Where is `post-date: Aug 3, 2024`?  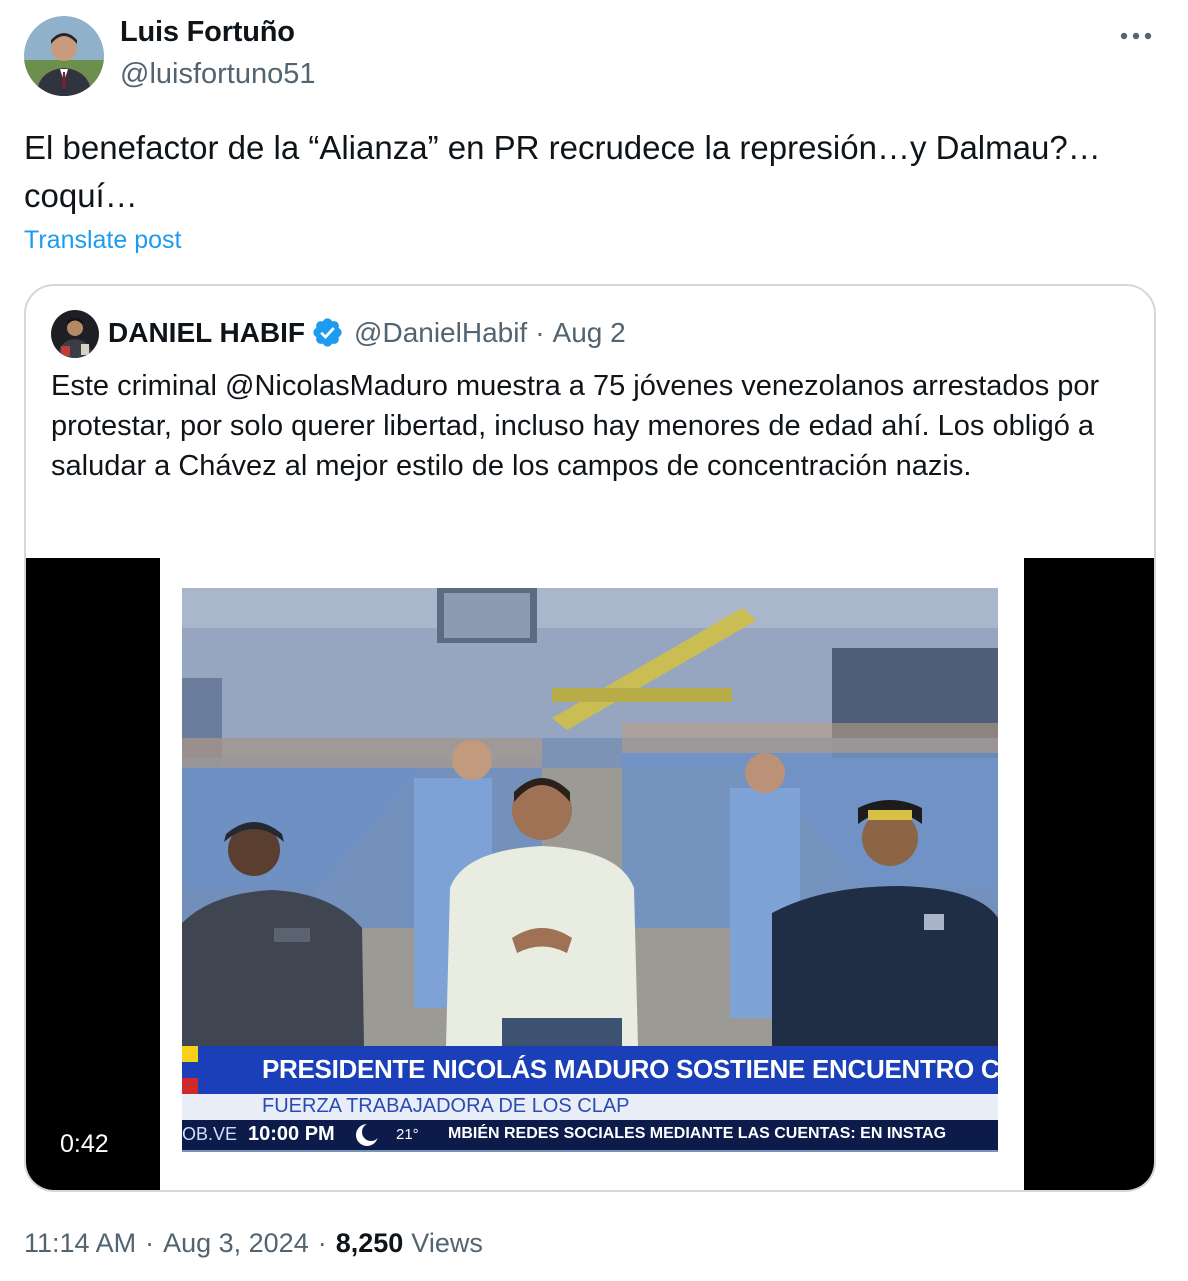
post-date: Aug 3, 2024 is located at coordinates (236, 1243).